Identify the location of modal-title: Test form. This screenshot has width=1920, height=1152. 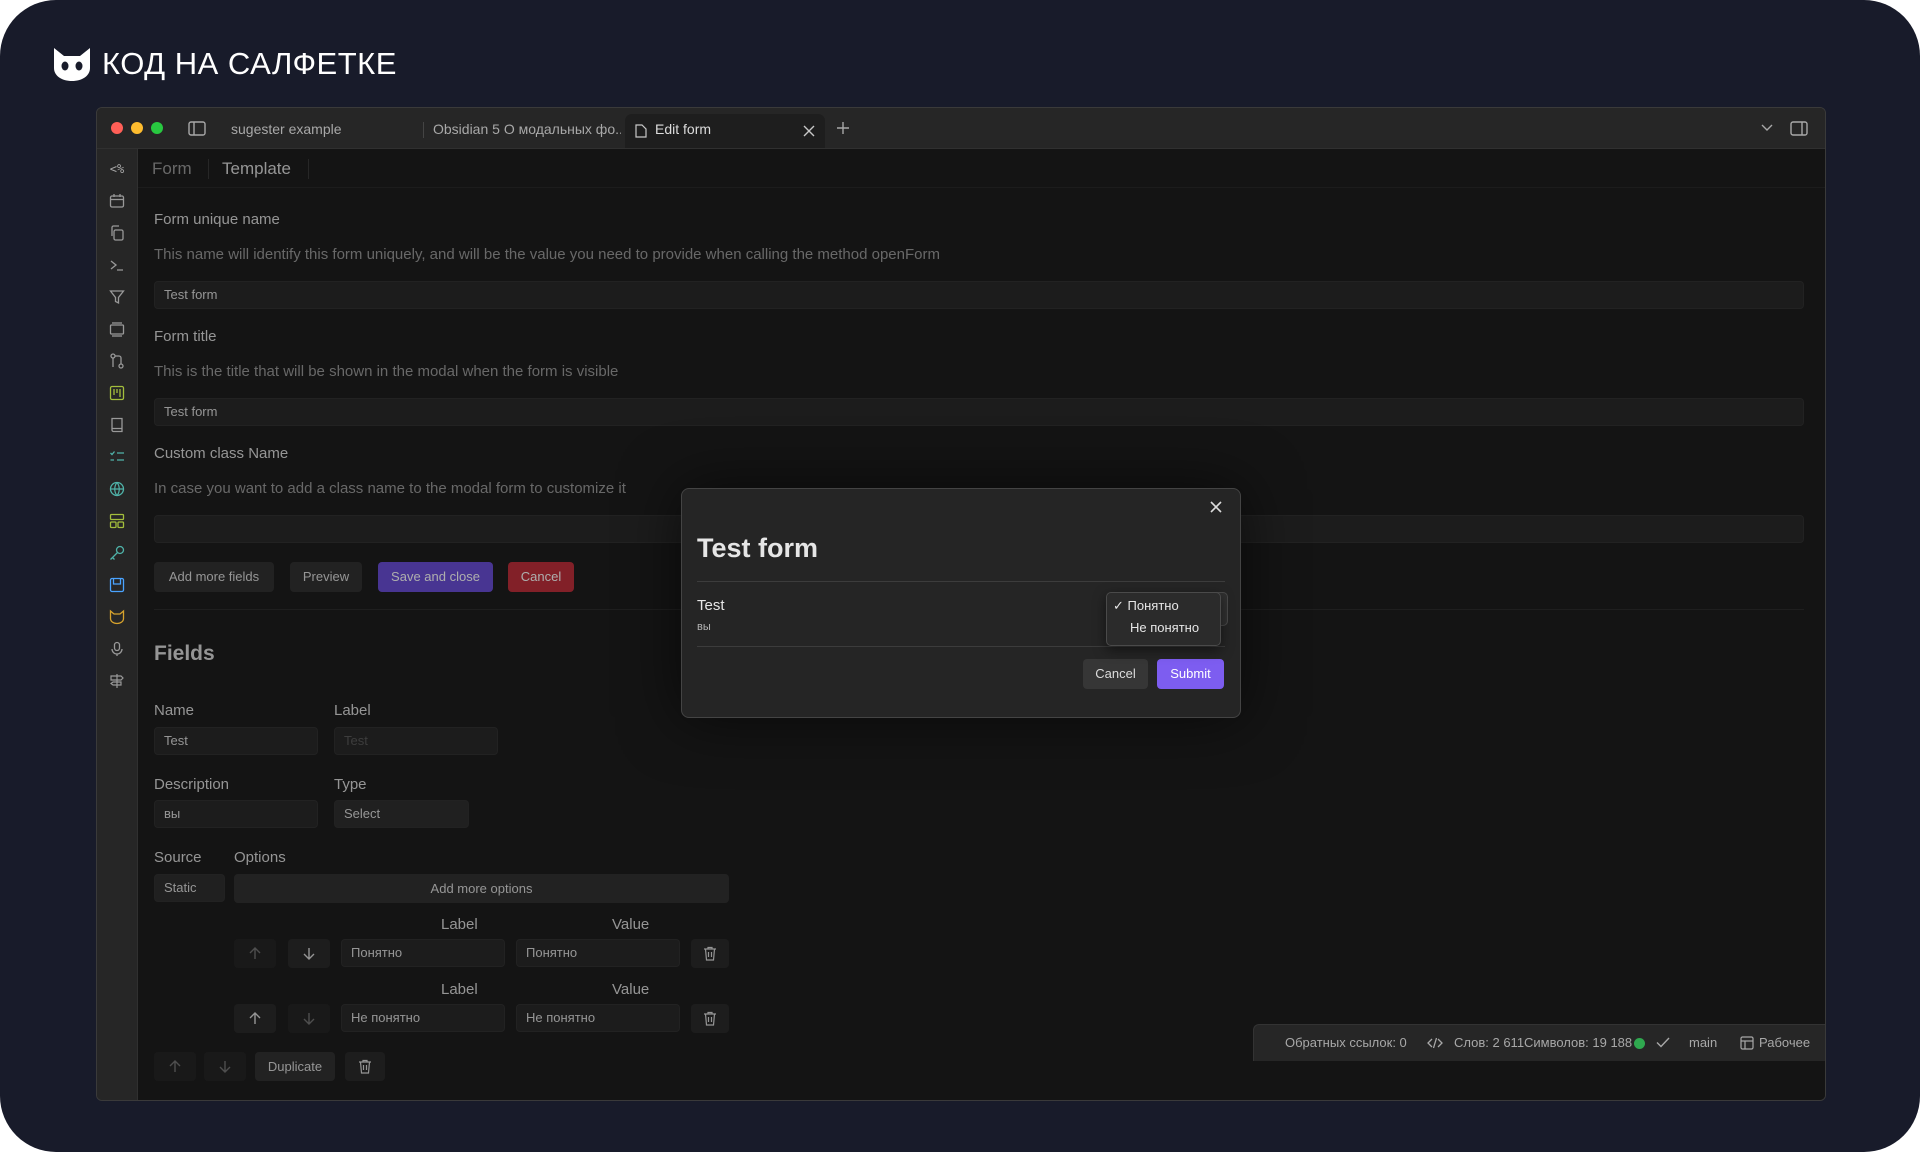
(758, 548).